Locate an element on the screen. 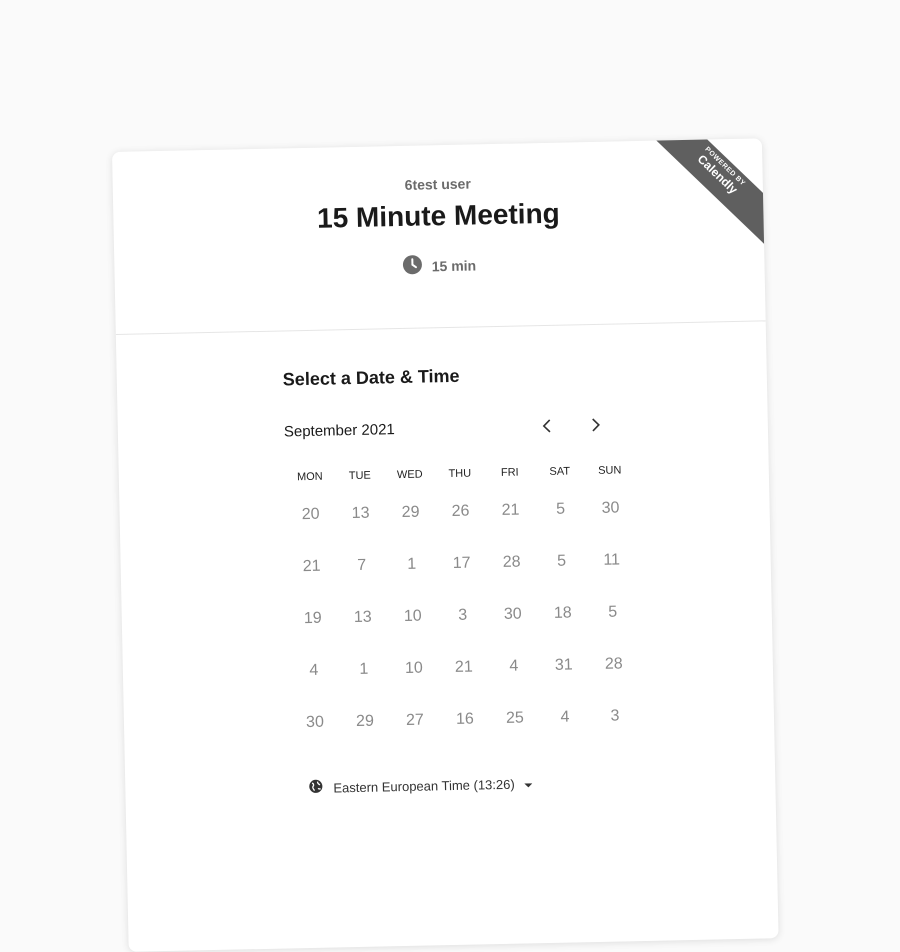  calendar-day: 16 is located at coordinates (465, 719).